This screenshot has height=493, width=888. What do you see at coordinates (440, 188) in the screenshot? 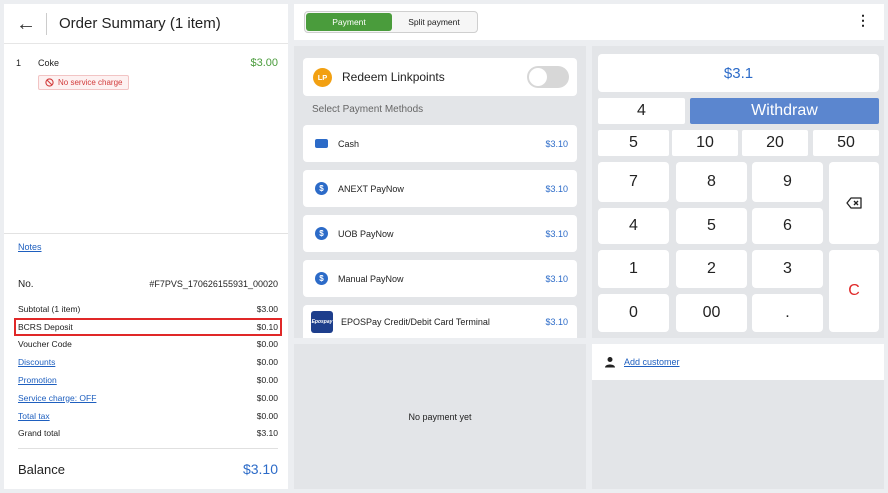
I see `payment-method-anext-paynow: $ ANEXT PayNow $3.10` at bounding box center [440, 188].